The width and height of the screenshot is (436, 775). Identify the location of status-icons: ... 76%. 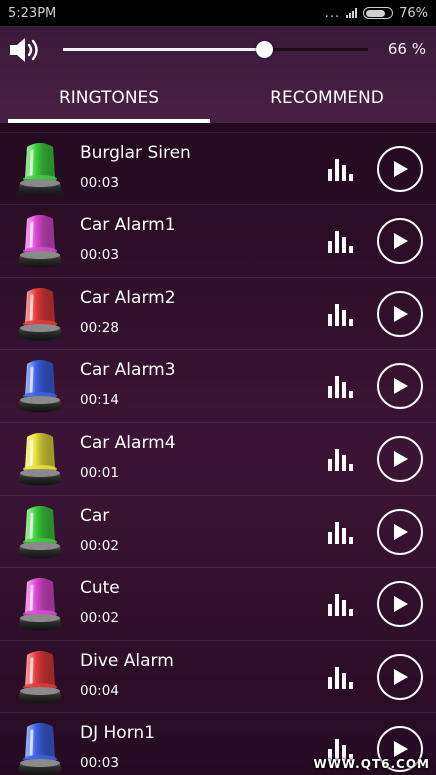
(376, 13).